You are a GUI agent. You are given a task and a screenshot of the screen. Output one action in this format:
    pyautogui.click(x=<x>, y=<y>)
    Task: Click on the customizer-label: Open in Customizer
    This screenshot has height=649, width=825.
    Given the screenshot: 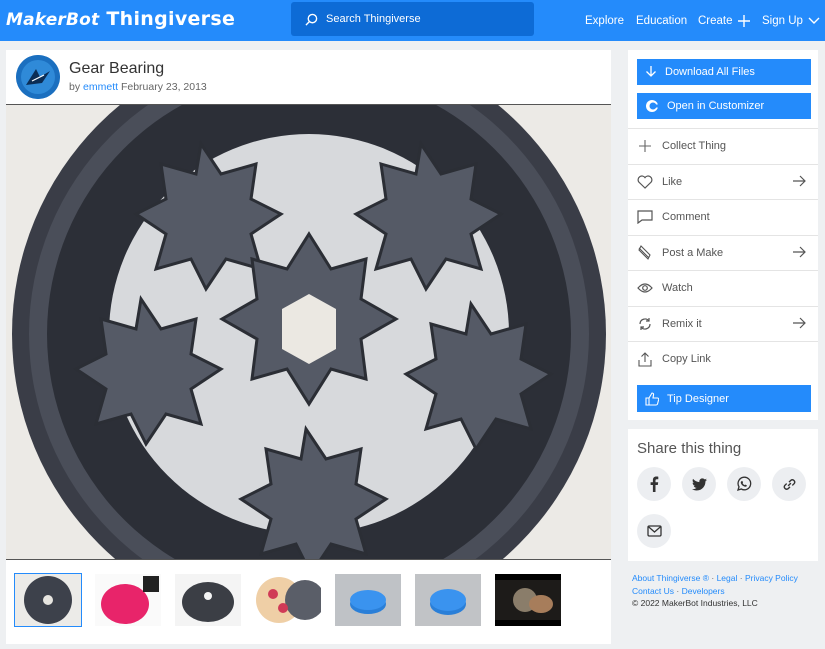 What is the action you would take?
    pyautogui.click(x=716, y=106)
    